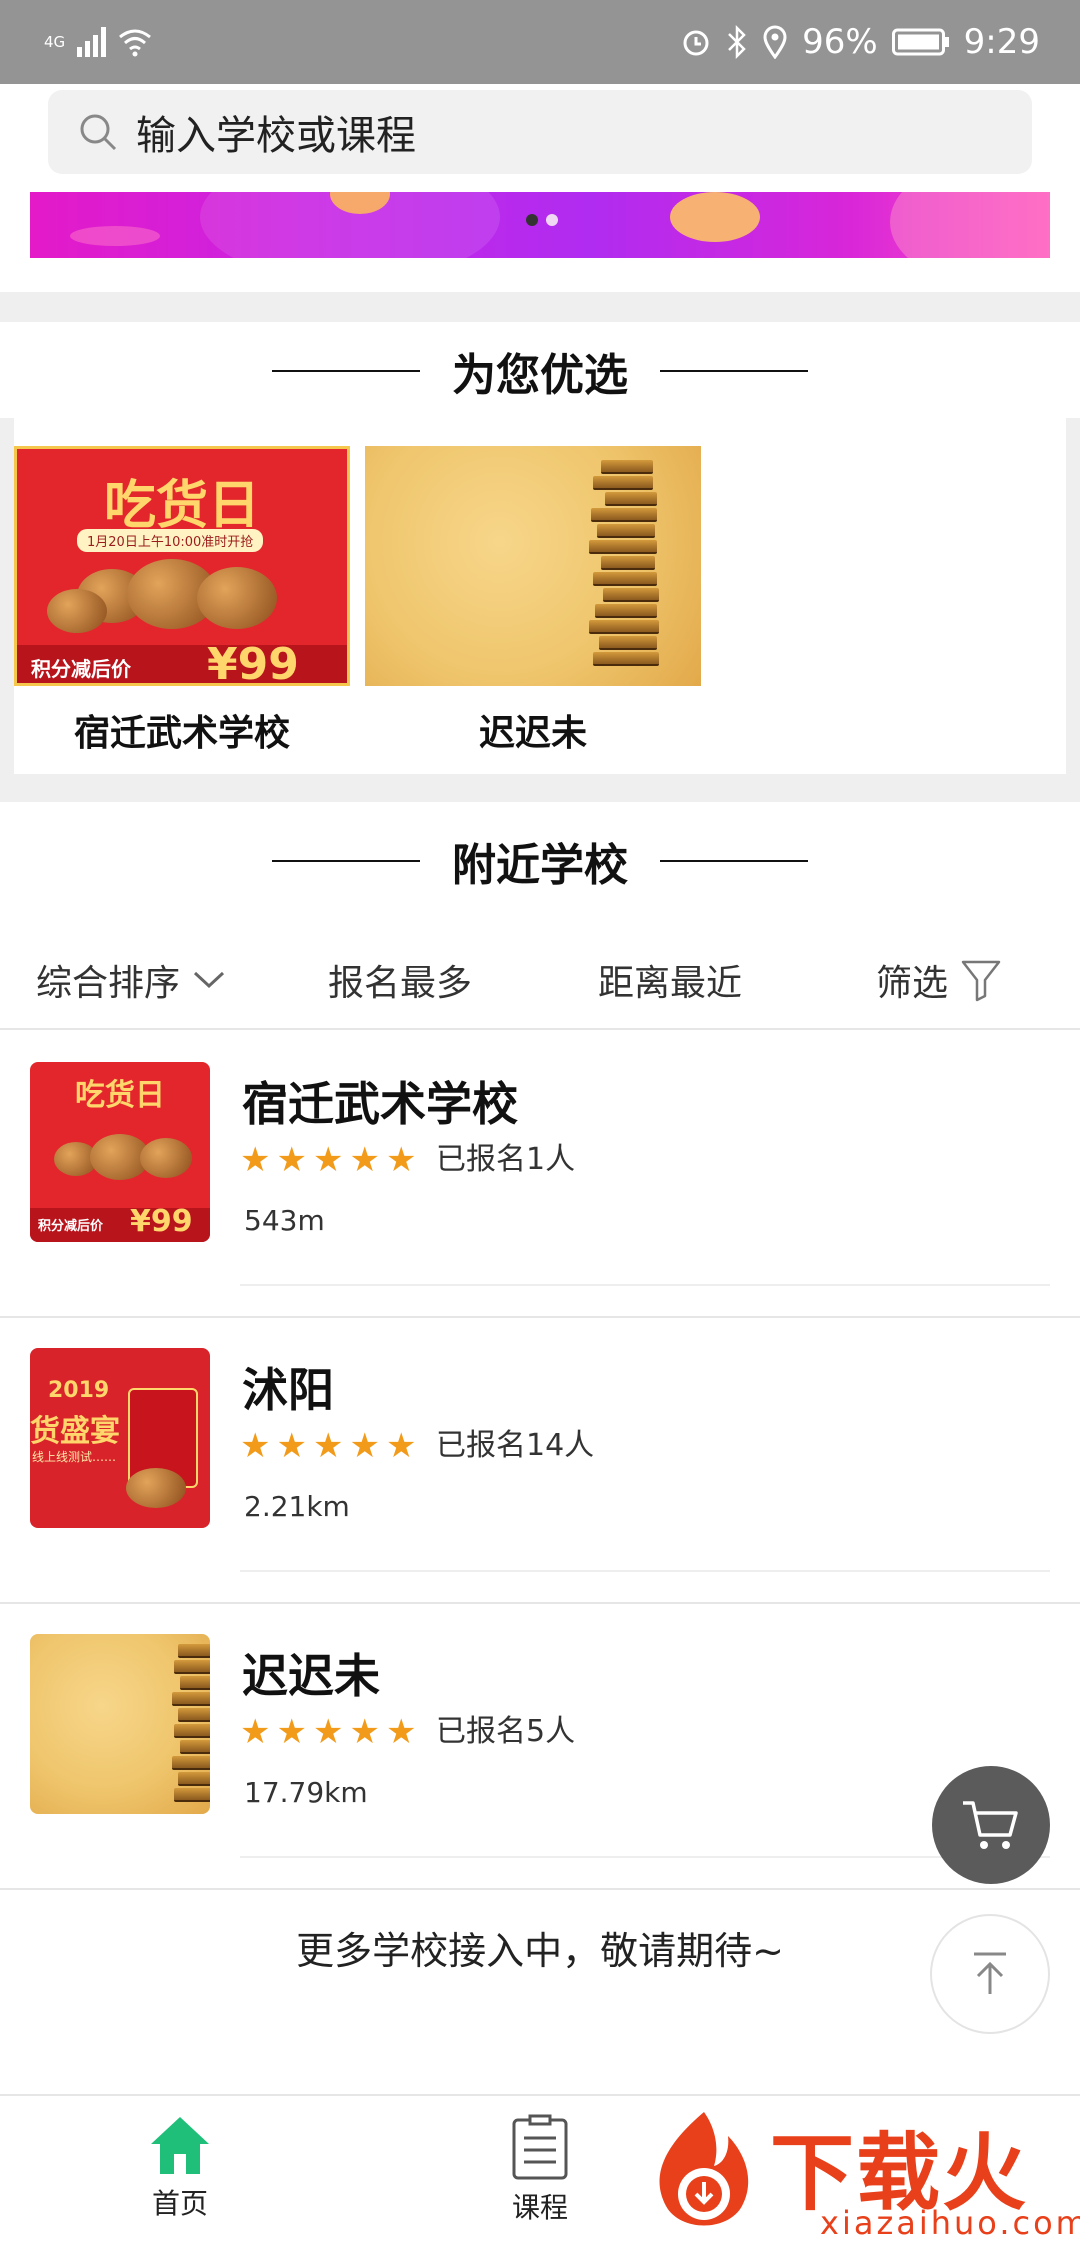 The height and width of the screenshot is (2244, 1080). Describe the element at coordinates (981, 981) in the screenshot. I see `funnel-icon` at that location.